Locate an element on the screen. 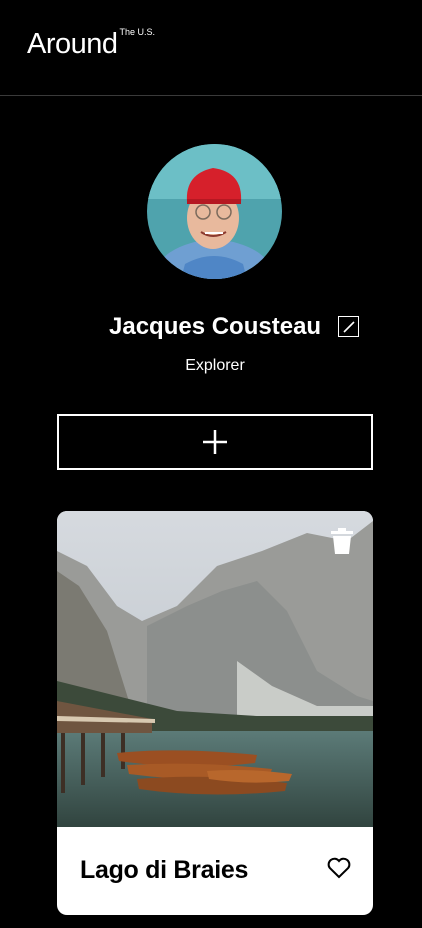 Image resolution: width=422 pixels, height=928 pixels. logo-superscript: The U.S. is located at coordinates (137, 32).